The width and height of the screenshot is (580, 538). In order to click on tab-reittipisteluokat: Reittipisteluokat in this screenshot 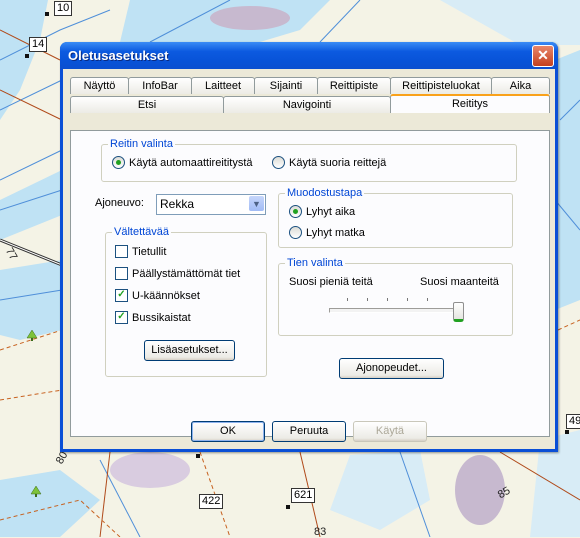, I will do `click(441, 85)`.